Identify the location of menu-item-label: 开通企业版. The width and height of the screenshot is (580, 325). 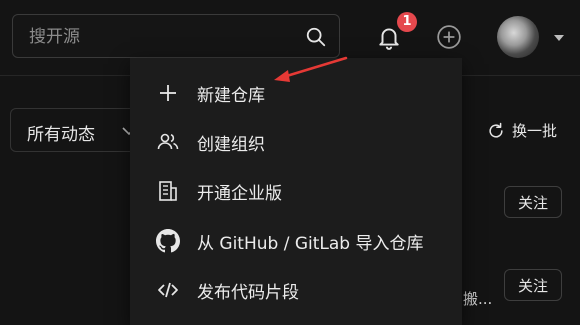
(239, 194).